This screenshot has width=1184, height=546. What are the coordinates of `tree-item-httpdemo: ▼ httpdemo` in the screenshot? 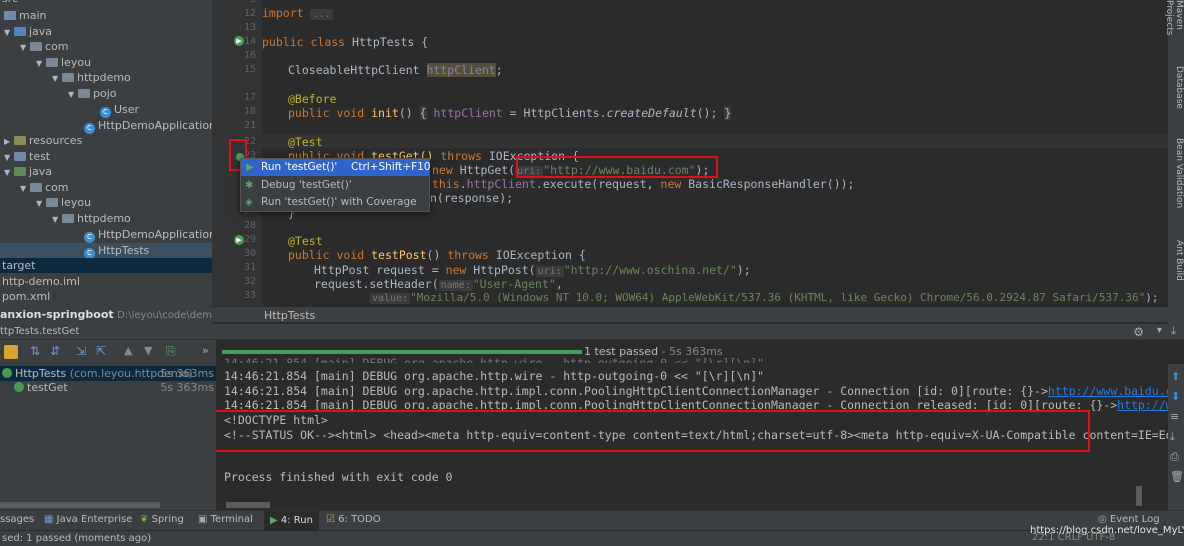 It's located at (91, 77).